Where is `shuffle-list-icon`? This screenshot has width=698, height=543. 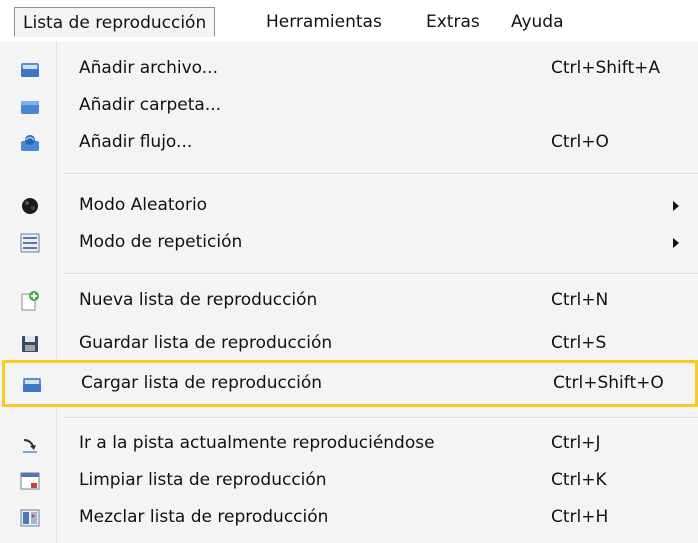
shuffle-list-icon is located at coordinates (30, 518).